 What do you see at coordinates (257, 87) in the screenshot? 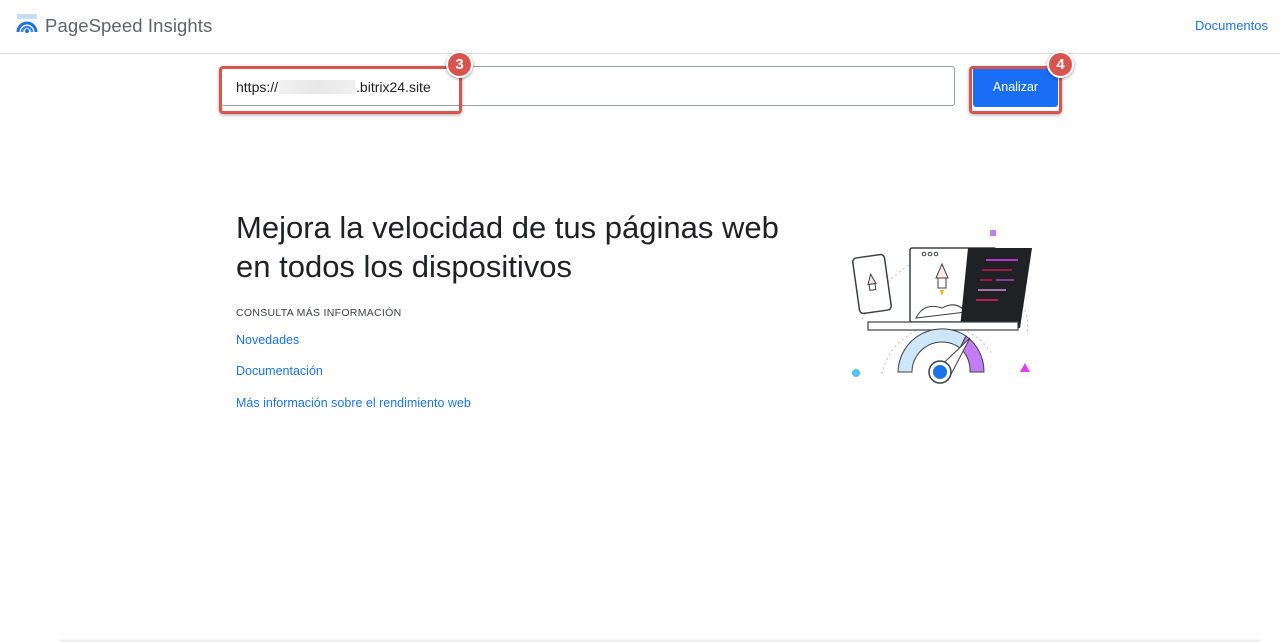
I see `url-prefix: https://` at bounding box center [257, 87].